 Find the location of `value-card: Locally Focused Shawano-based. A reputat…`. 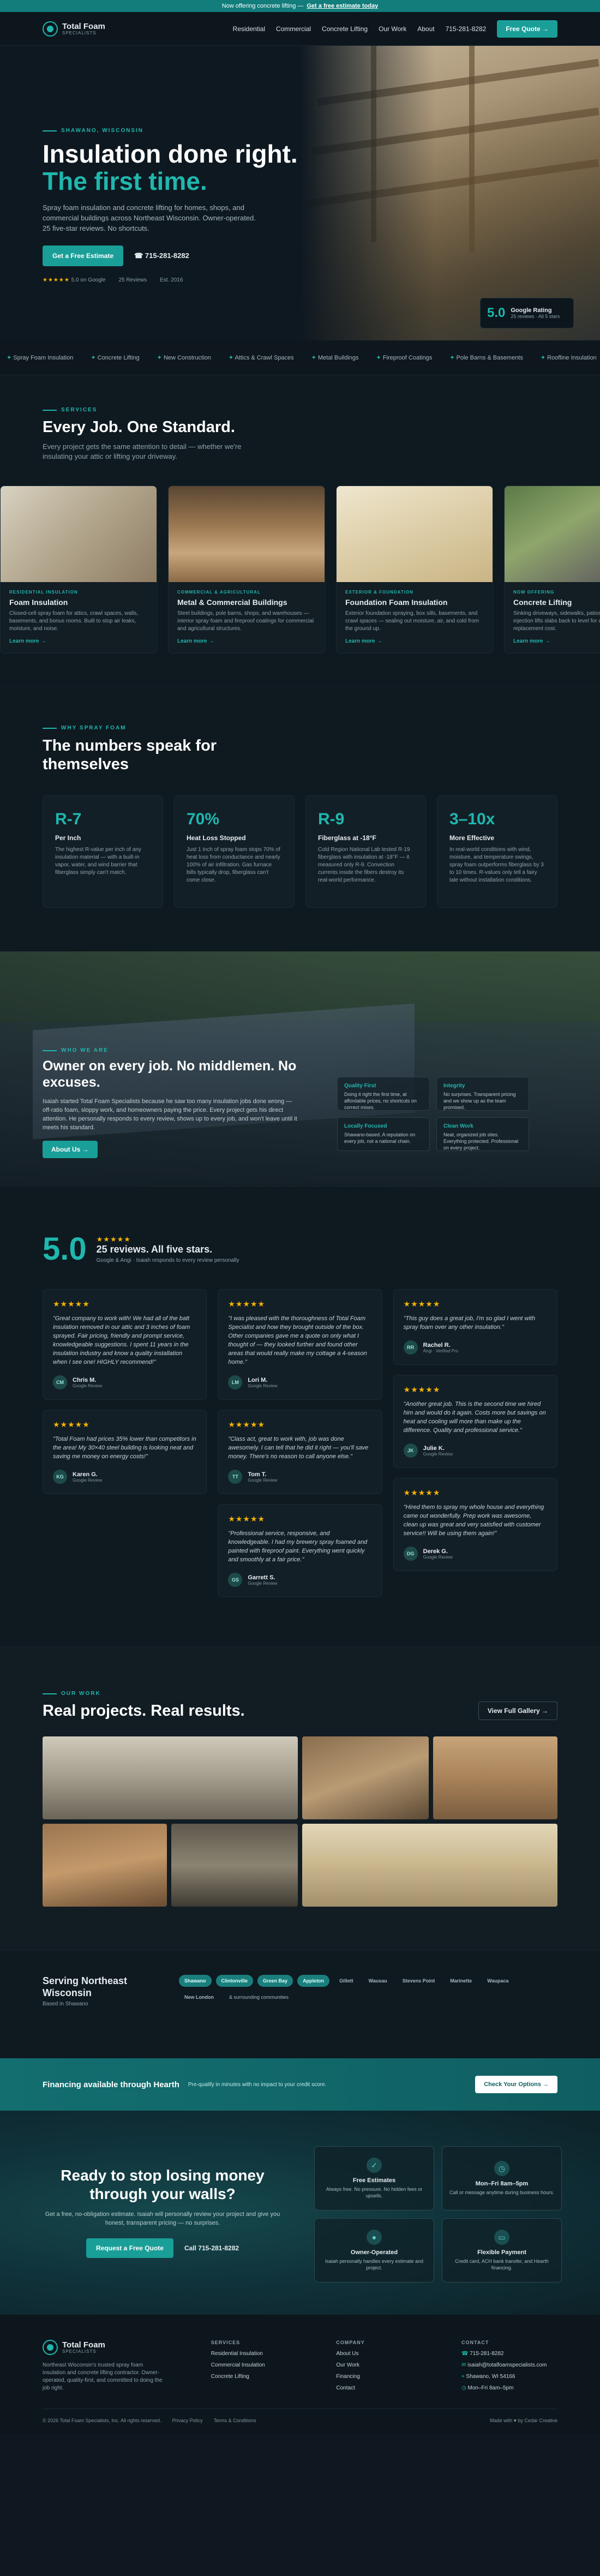

value-card: Locally Focused Shawano-based. A reputat… is located at coordinates (383, 1134).